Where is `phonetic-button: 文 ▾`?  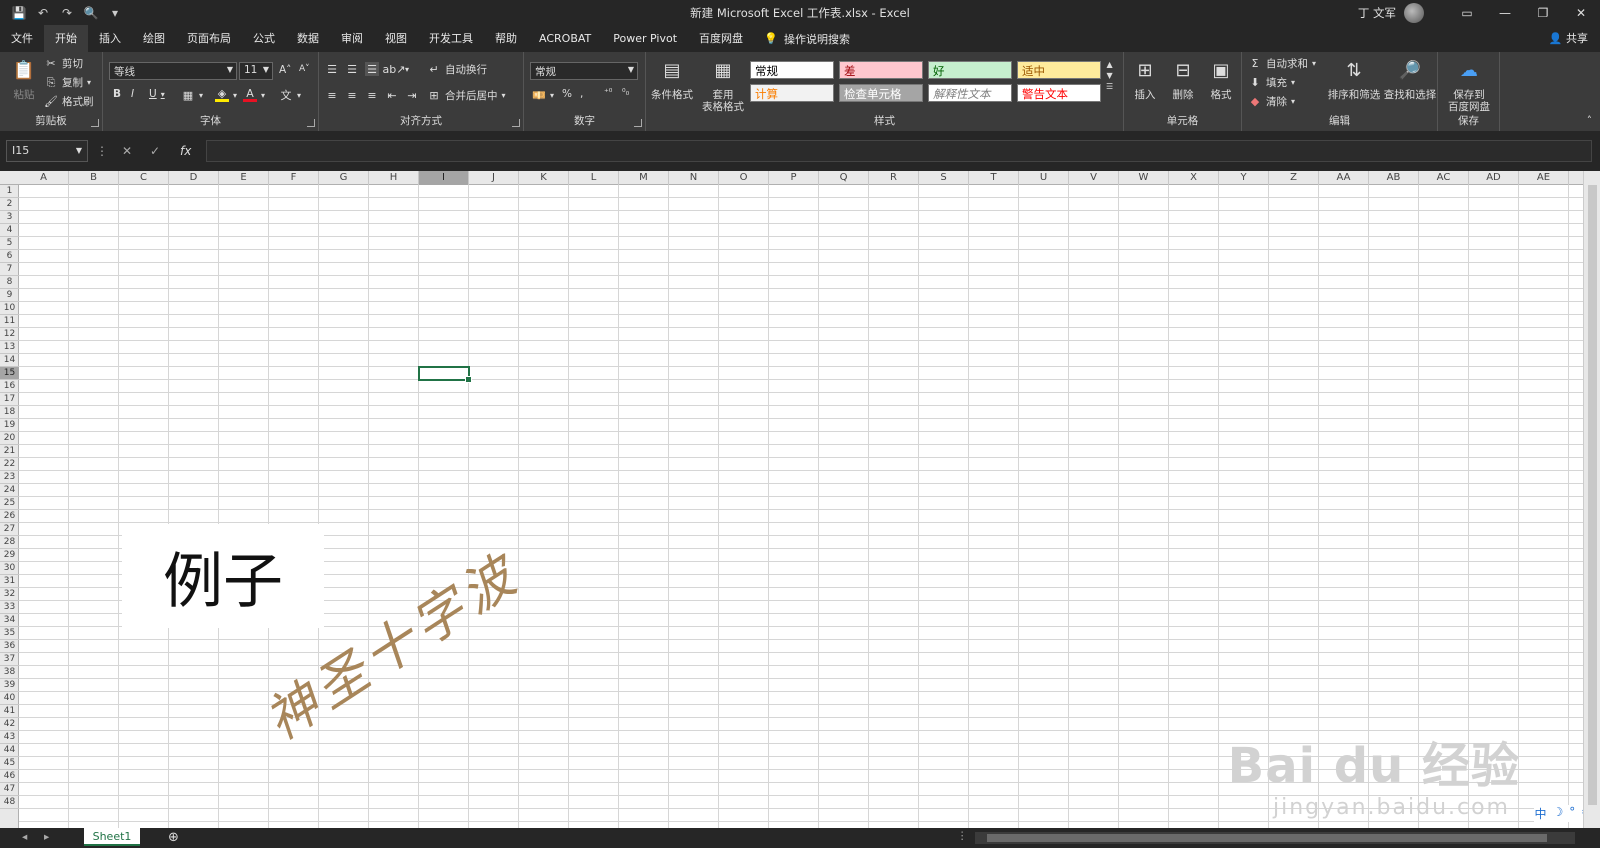 phonetic-button: 文 ▾ is located at coordinates (290, 95).